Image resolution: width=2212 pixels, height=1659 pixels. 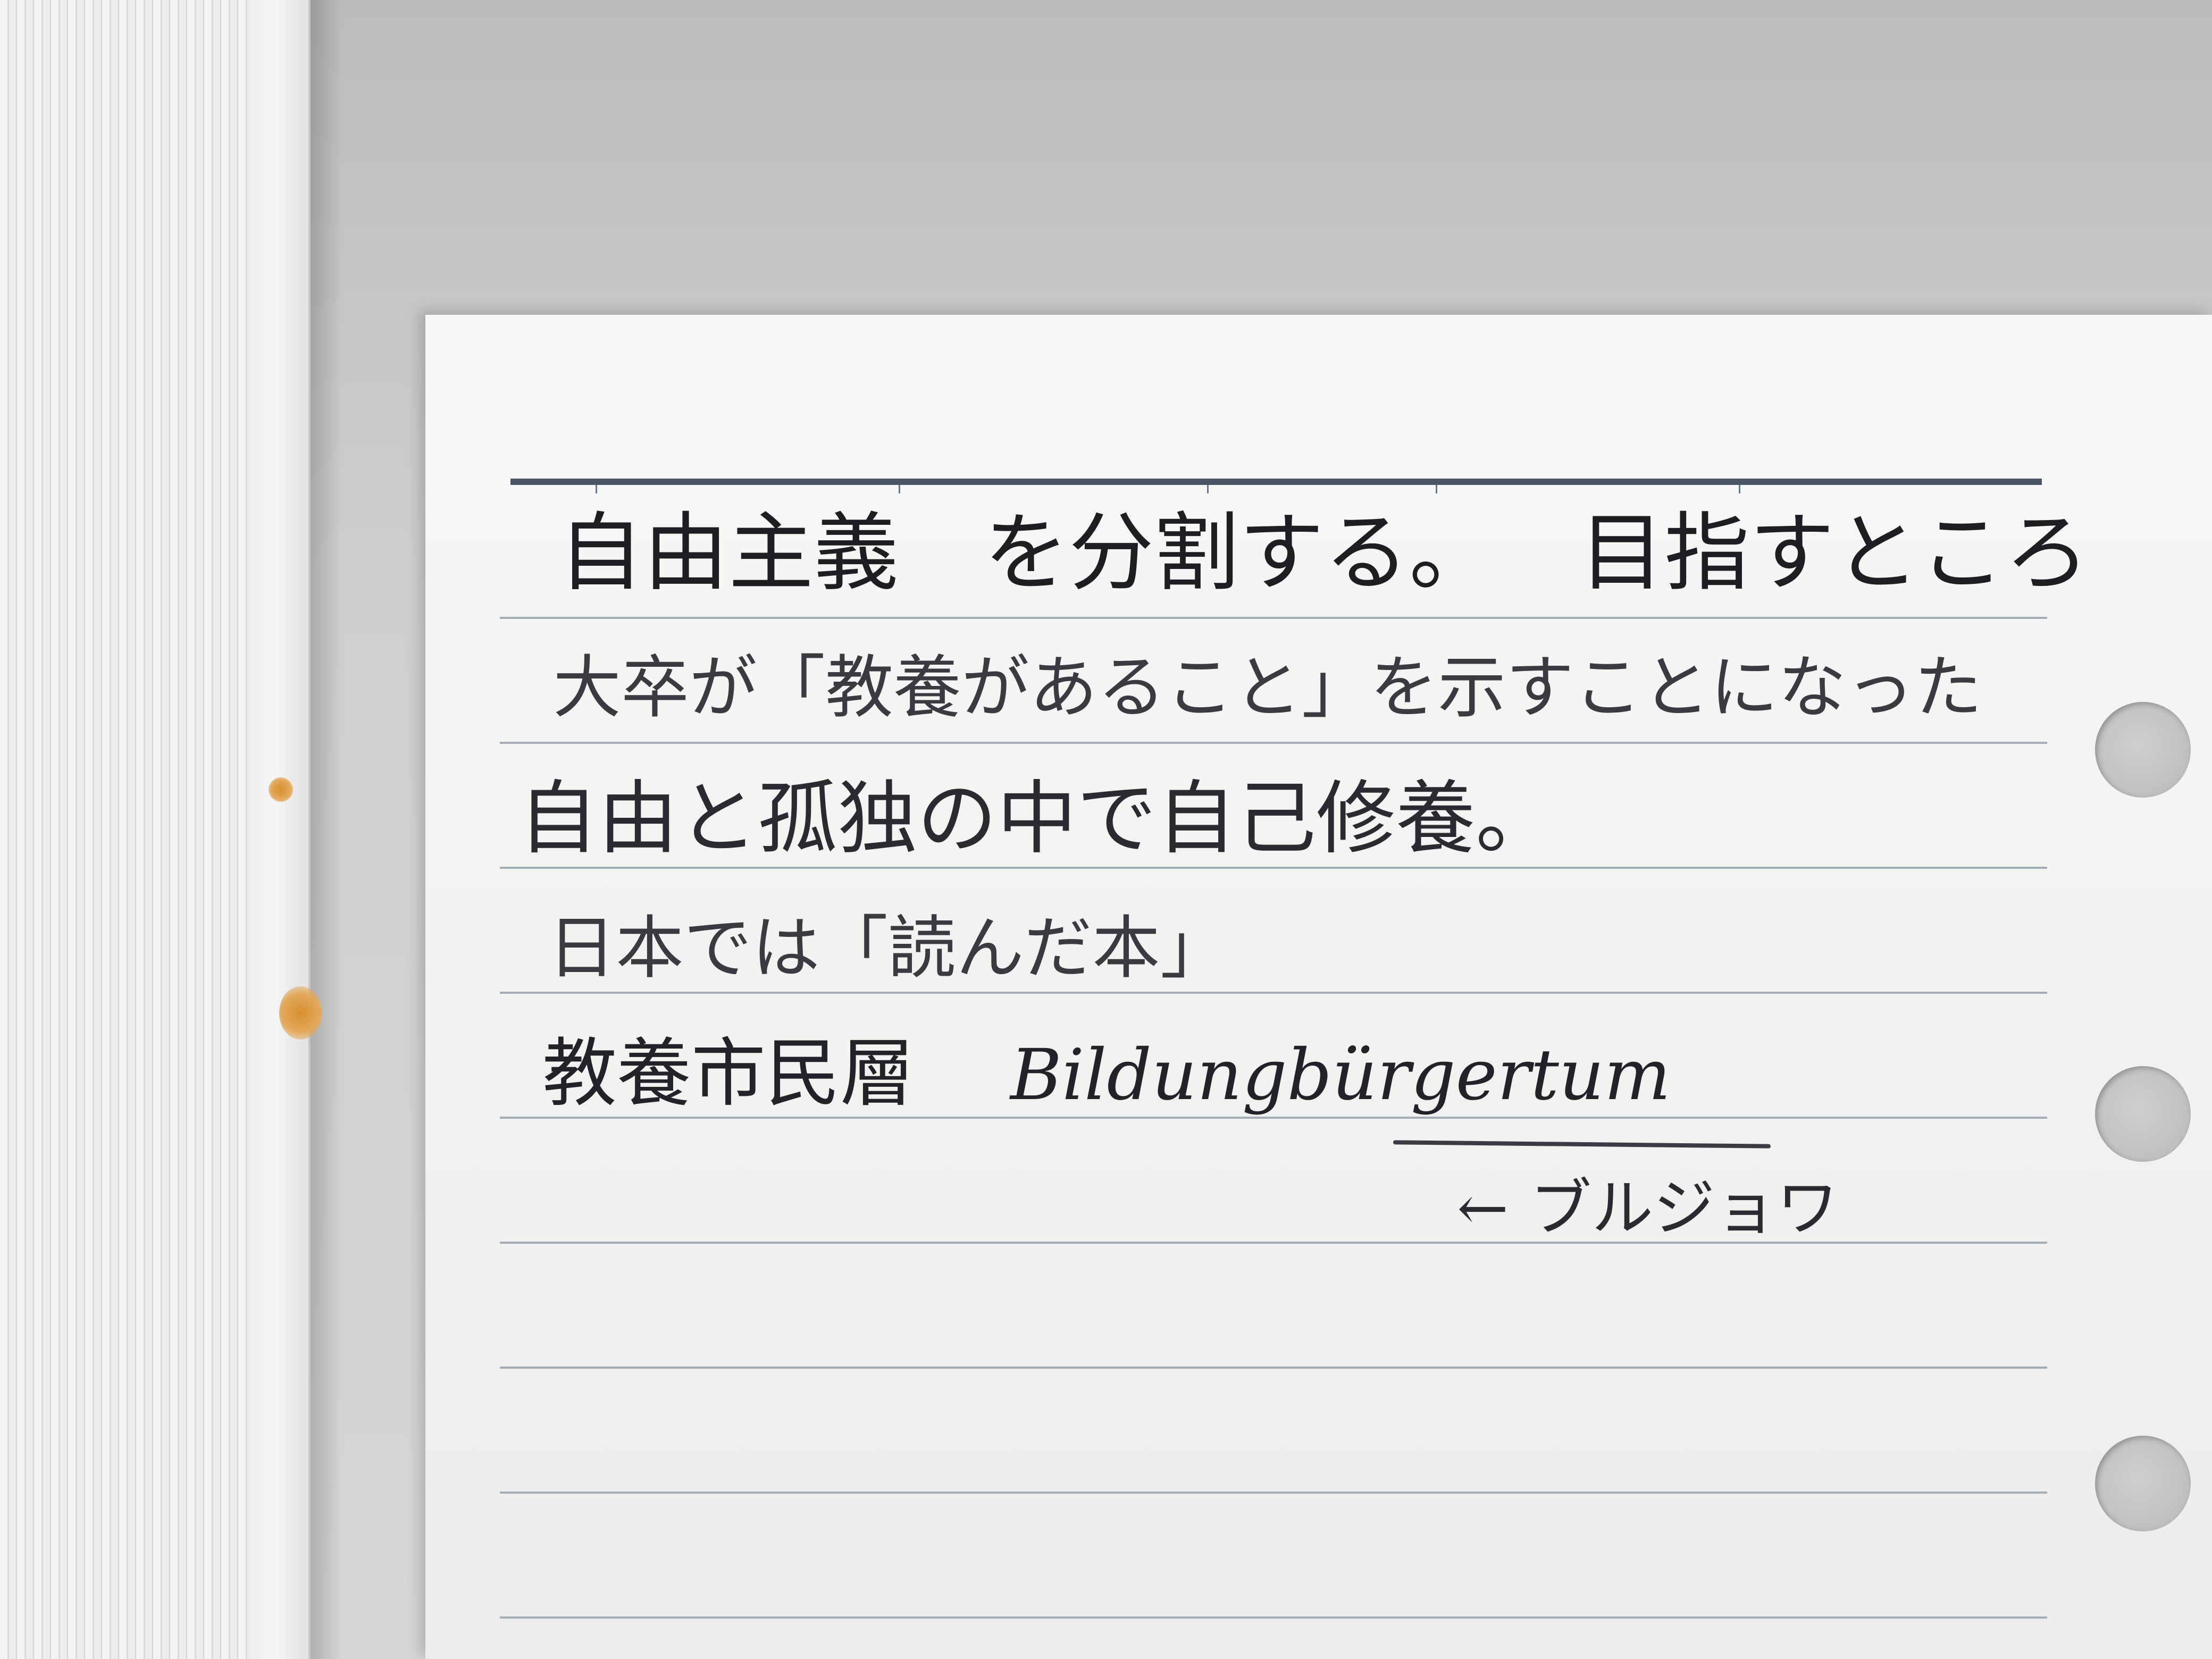 What do you see at coordinates (281, 789) in the screenshot?
I see `stain-small` at bounding box center [281, 789].